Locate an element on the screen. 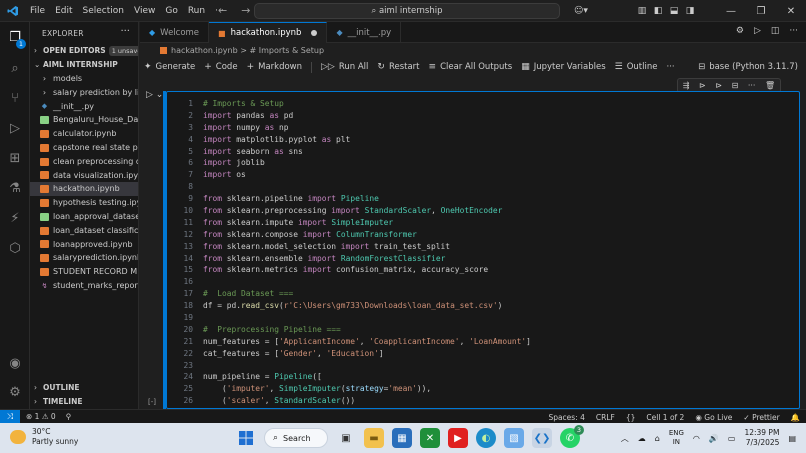  account-icon: ◉ is located at coordinates (15, 364).